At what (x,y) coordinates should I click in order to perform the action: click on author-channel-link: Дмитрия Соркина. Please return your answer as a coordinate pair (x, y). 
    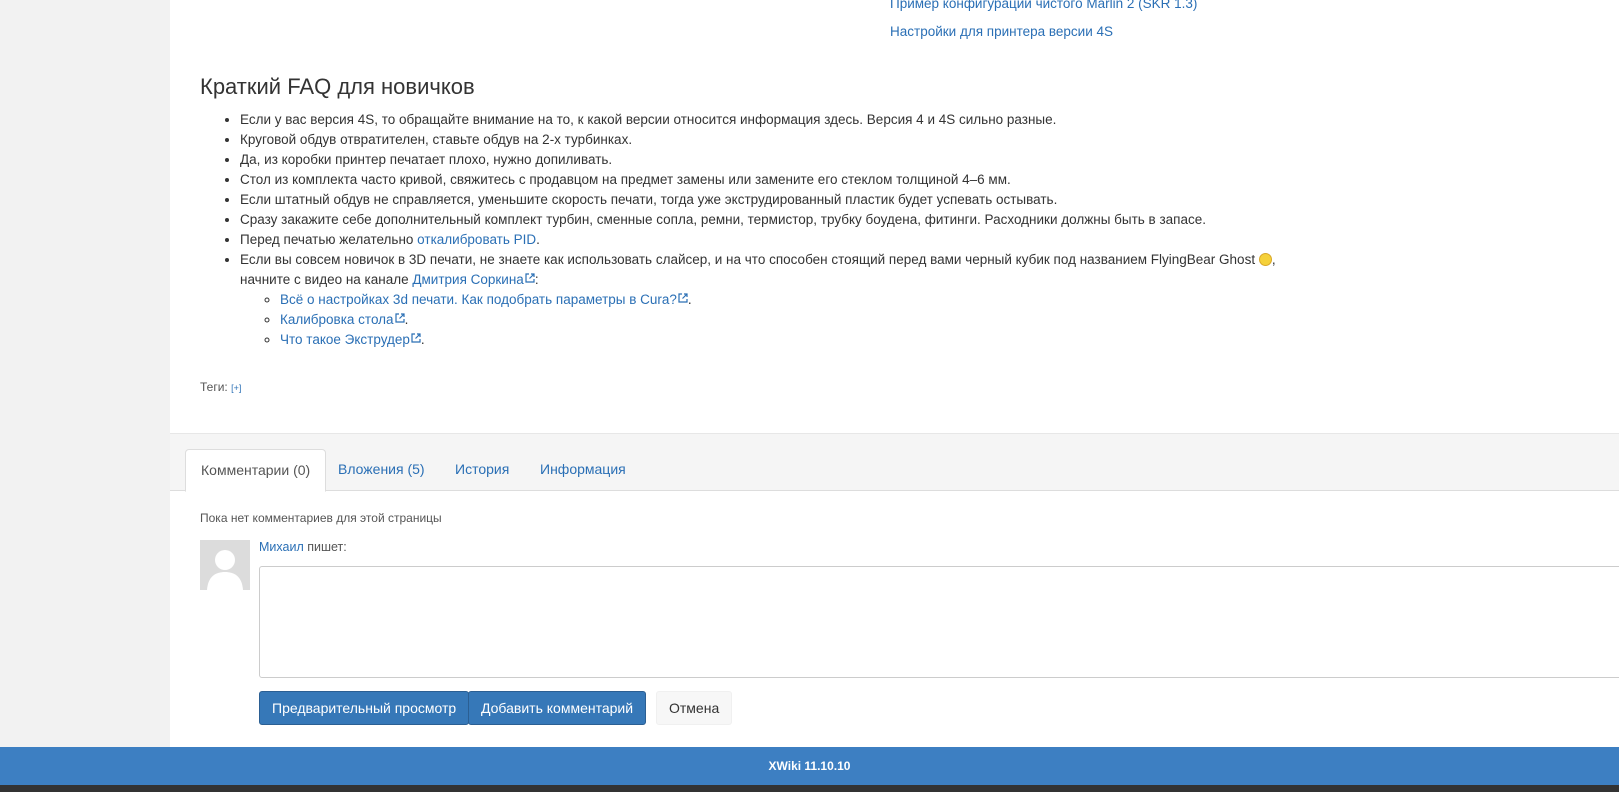
    Looking at the image, I should click on (473, 279).